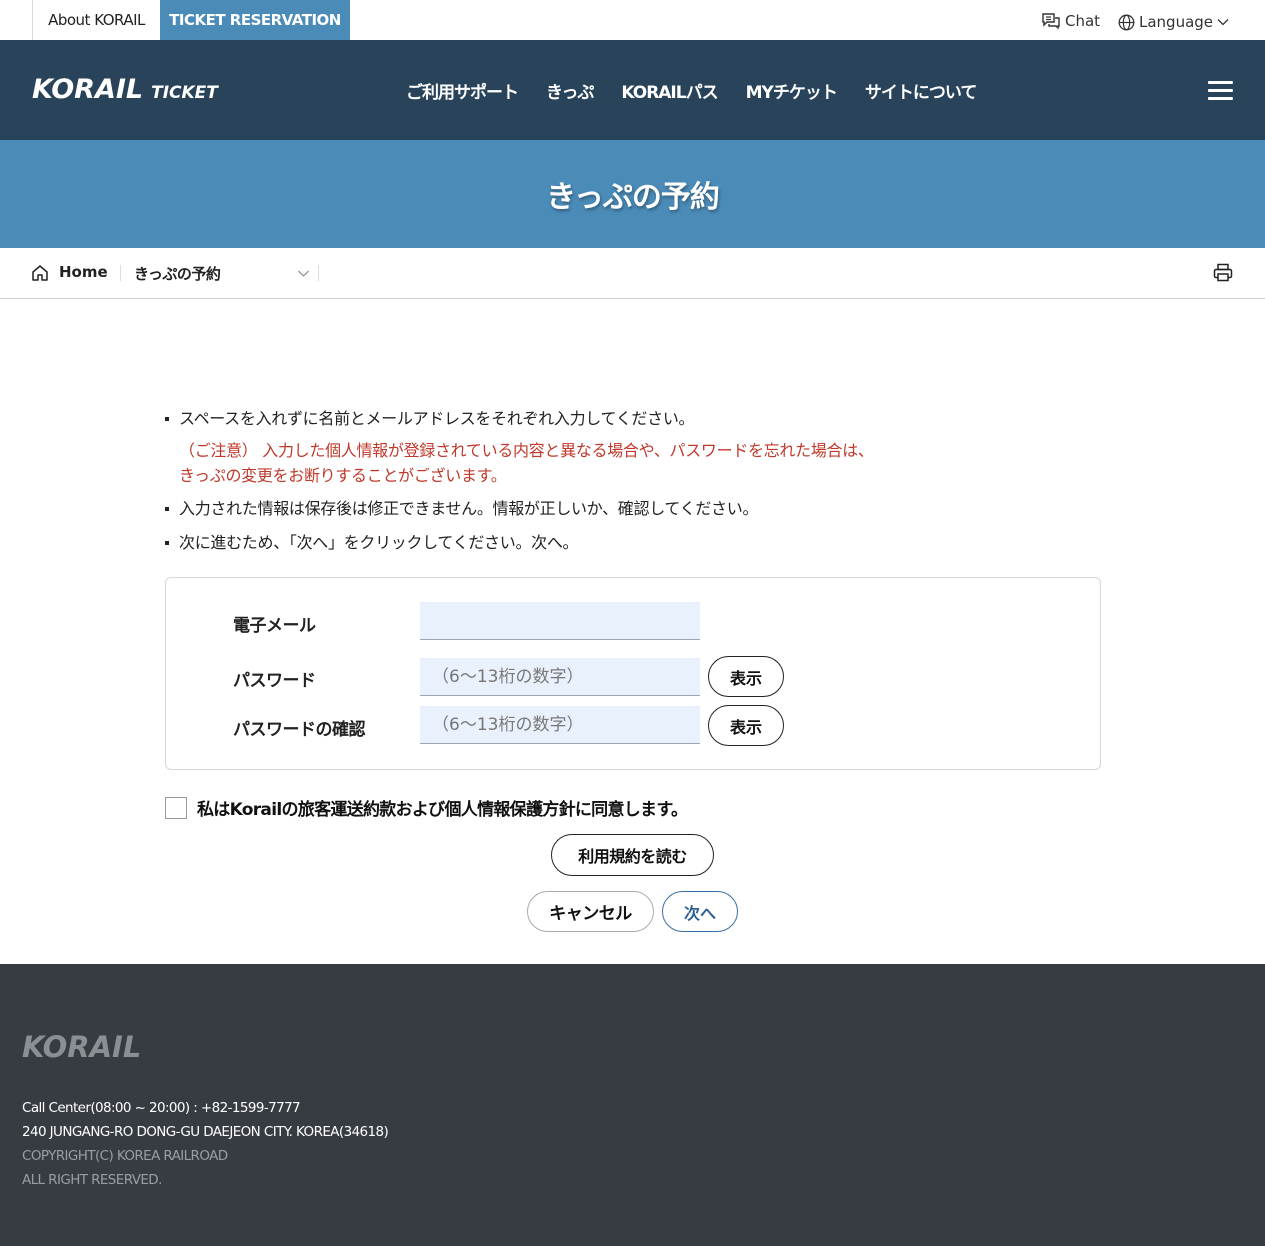  Describe the element at coordinates (1126, 22) in the screenshot. I see `globe-icon` at that location.